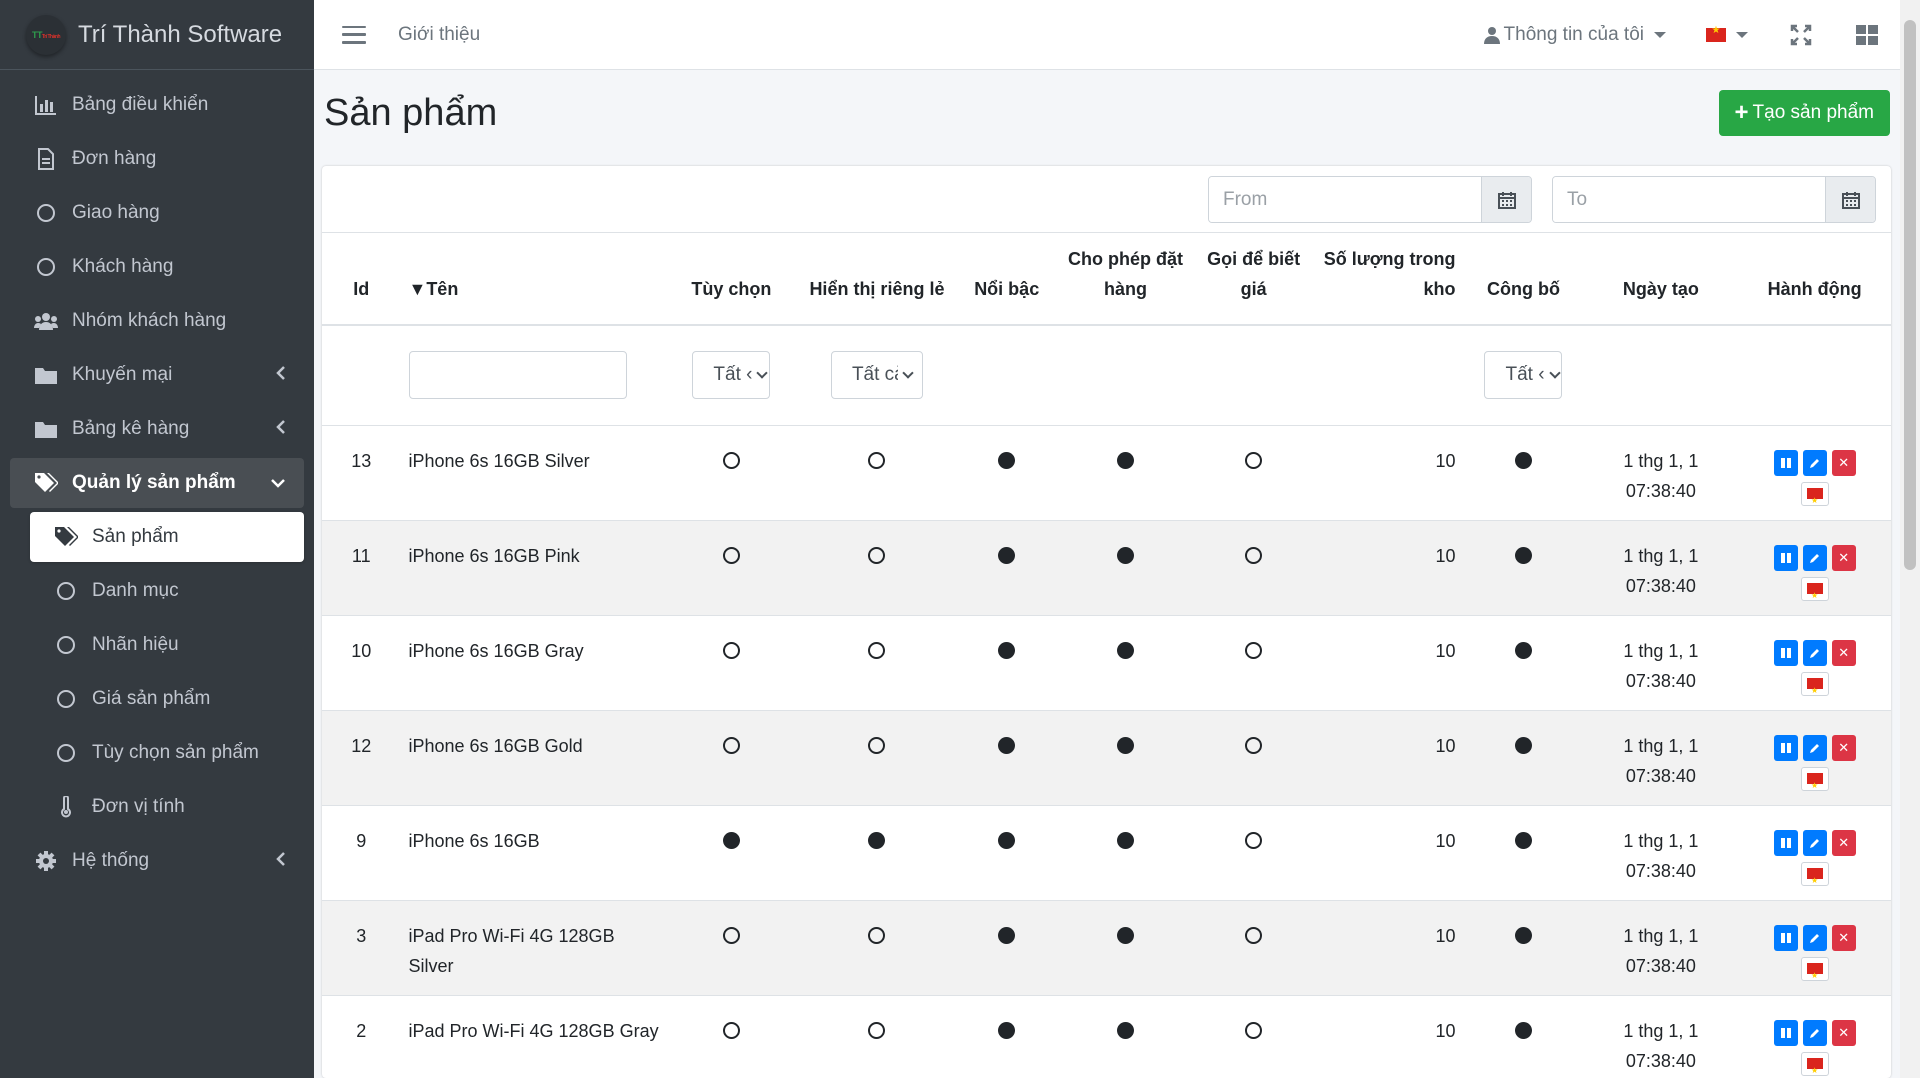  What do you see at coordinates (1554, 373) in the screenshot?
I see `chevron-down-icon` at bounding box center [1554, 373].